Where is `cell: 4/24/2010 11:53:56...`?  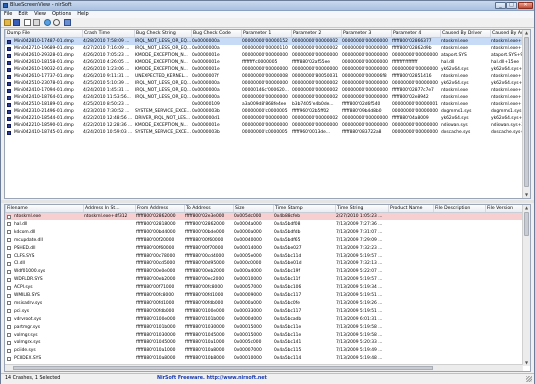 cell: 4/24/2010 11:53:56... is located at coordinates (107, 97).